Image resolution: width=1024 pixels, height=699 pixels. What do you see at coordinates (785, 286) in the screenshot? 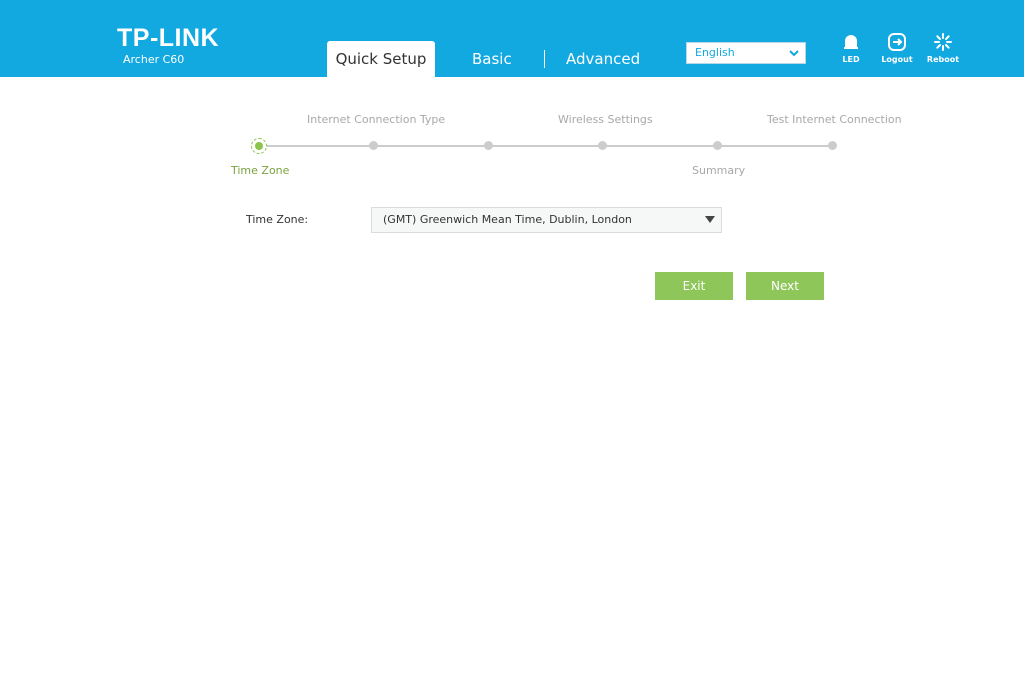
I see `next-button: Next` at bounding box center [785, 286].